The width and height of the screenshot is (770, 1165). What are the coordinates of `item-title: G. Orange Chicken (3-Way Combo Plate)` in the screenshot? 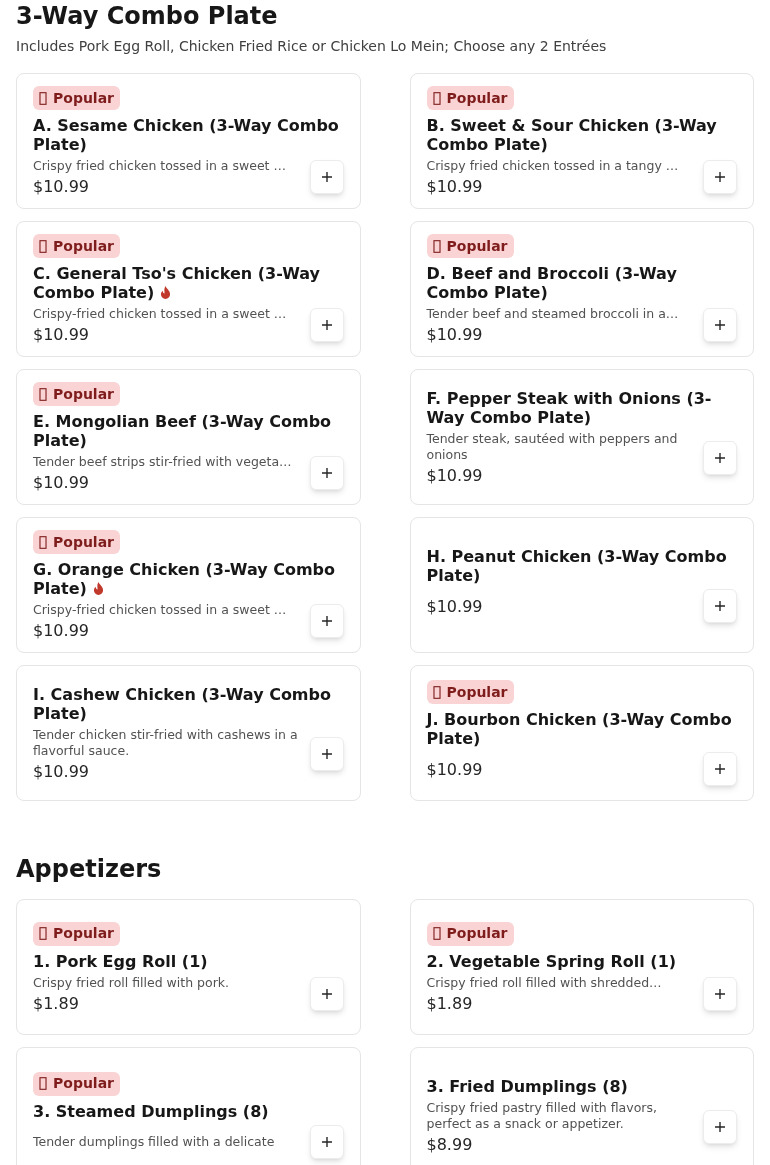 It's located at (185, 579).